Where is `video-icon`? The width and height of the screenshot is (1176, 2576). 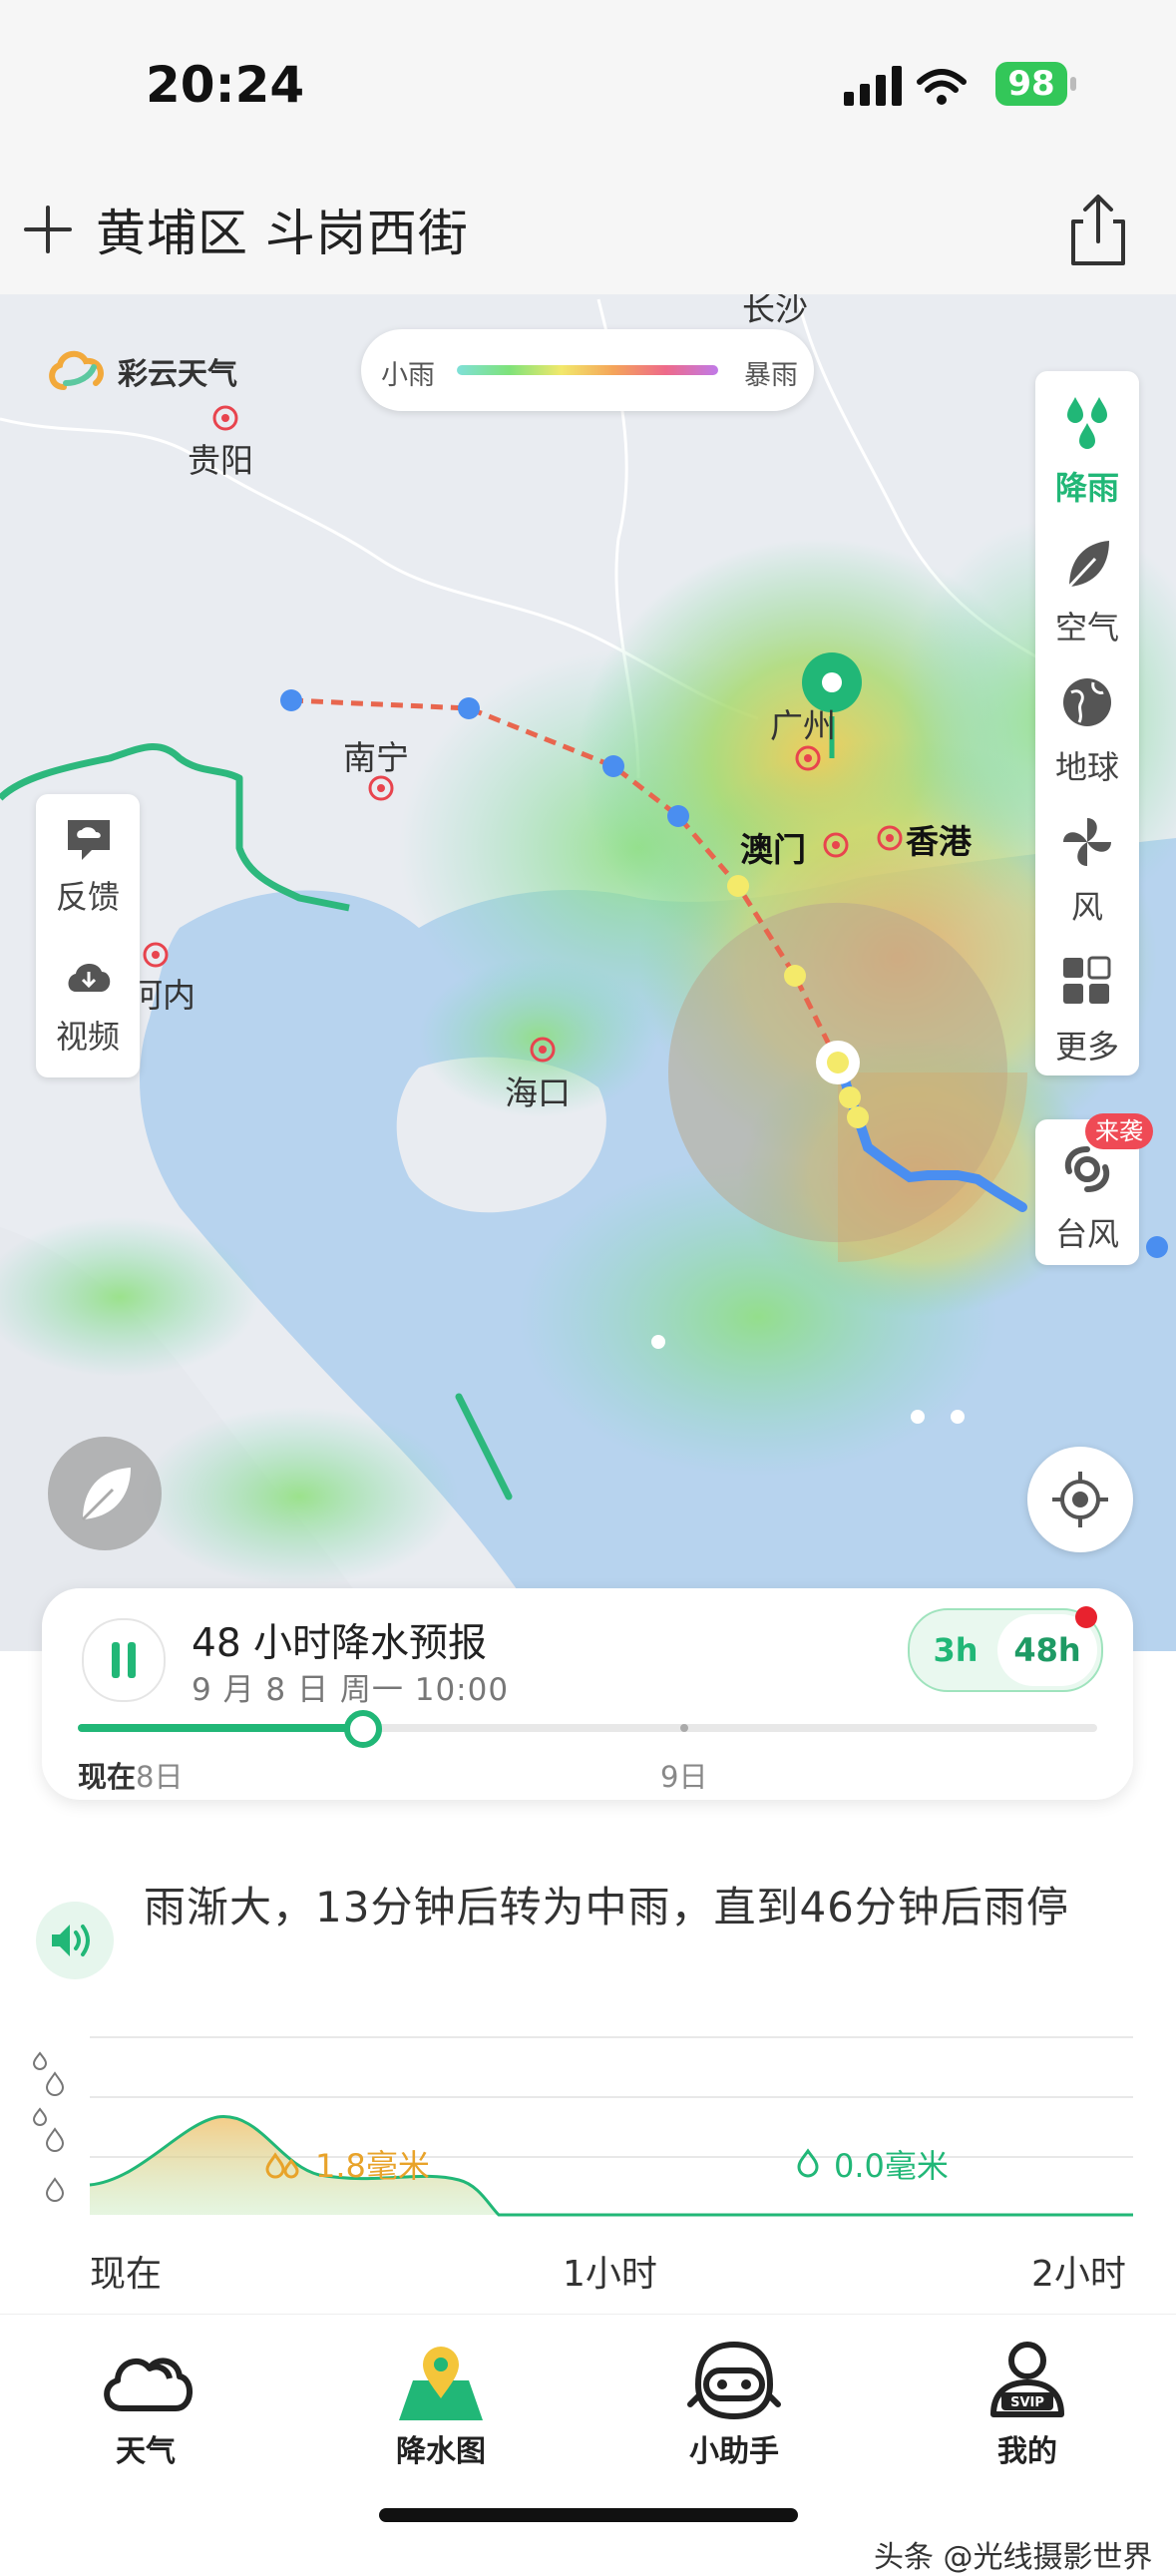 video-icon is located at coordinates (90, 977).